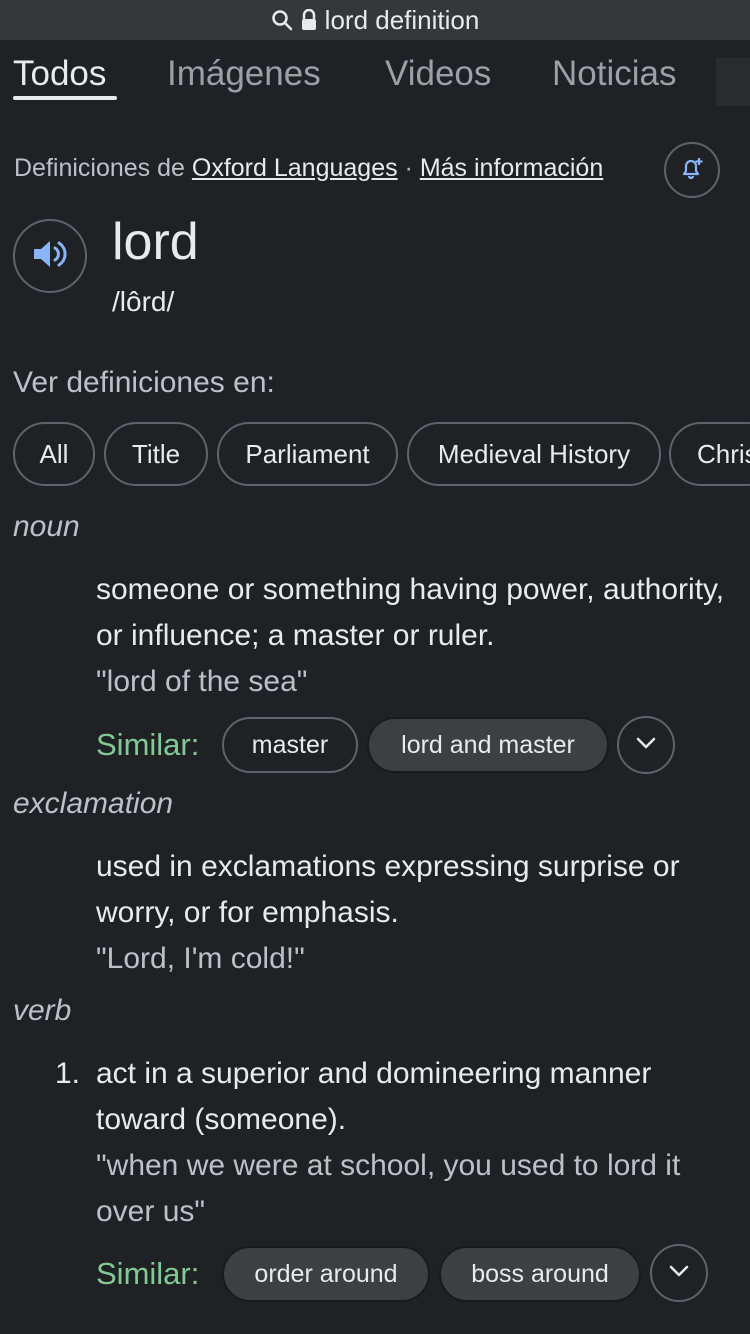  I want to click on url-query: lord definition, so click(402, 19).